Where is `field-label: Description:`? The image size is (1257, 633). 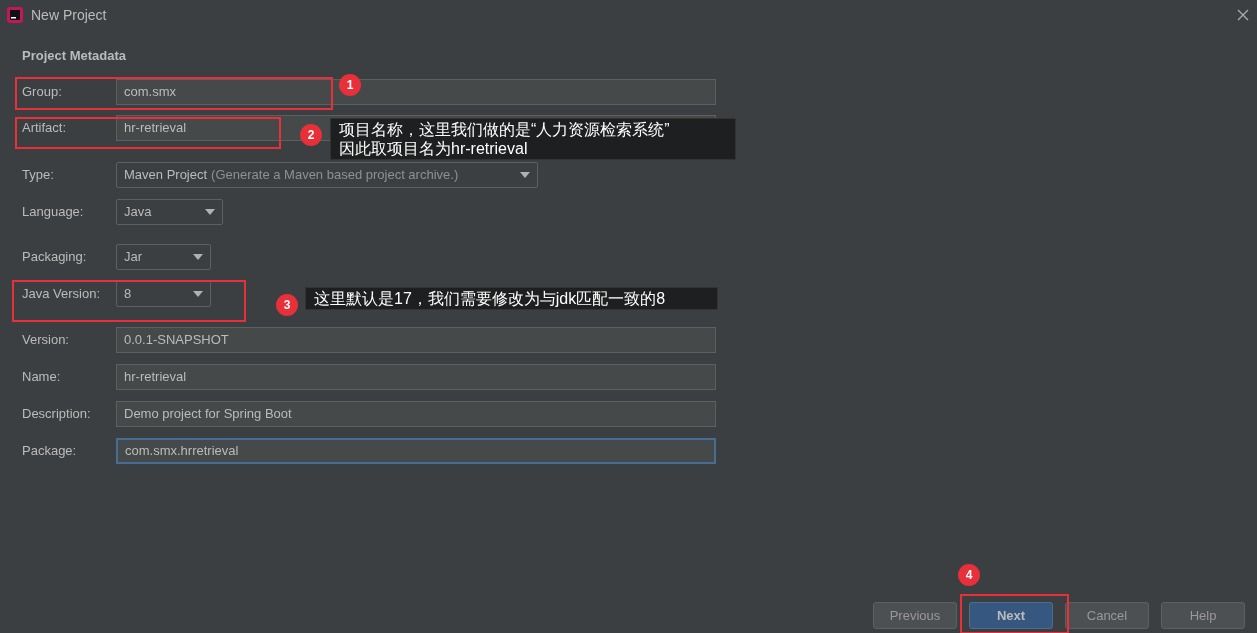
field-label: Description: is located at coordinates (57, 413).